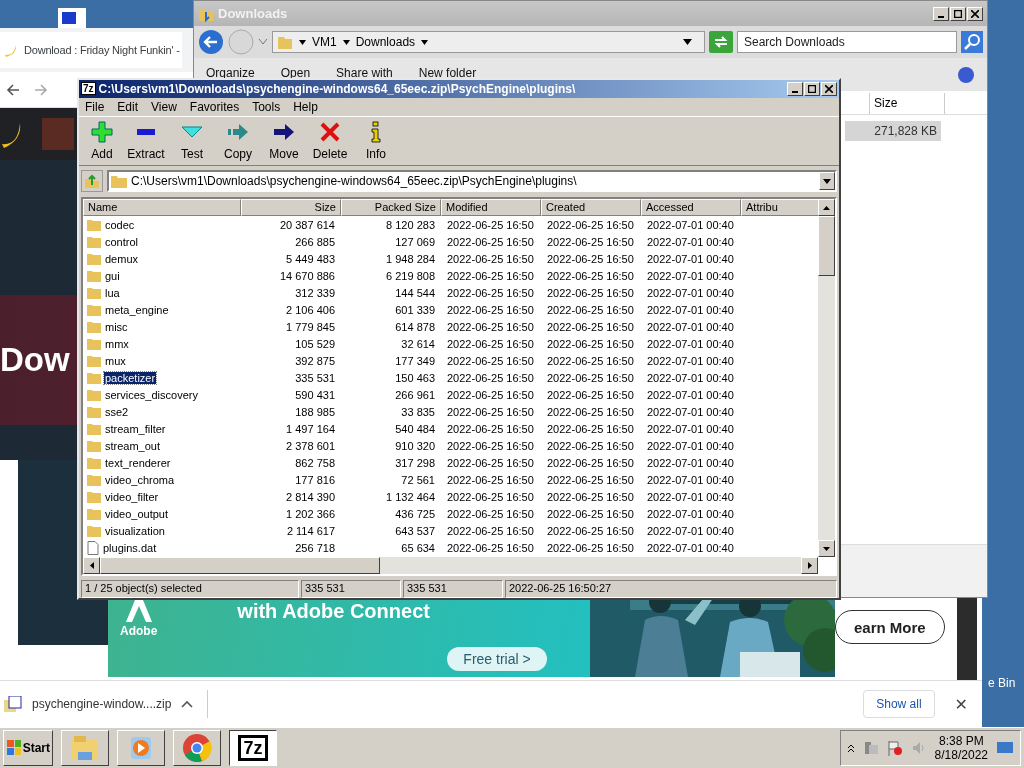 The image size is (1024, 768). I want to click on back-button, so click(211, 42).